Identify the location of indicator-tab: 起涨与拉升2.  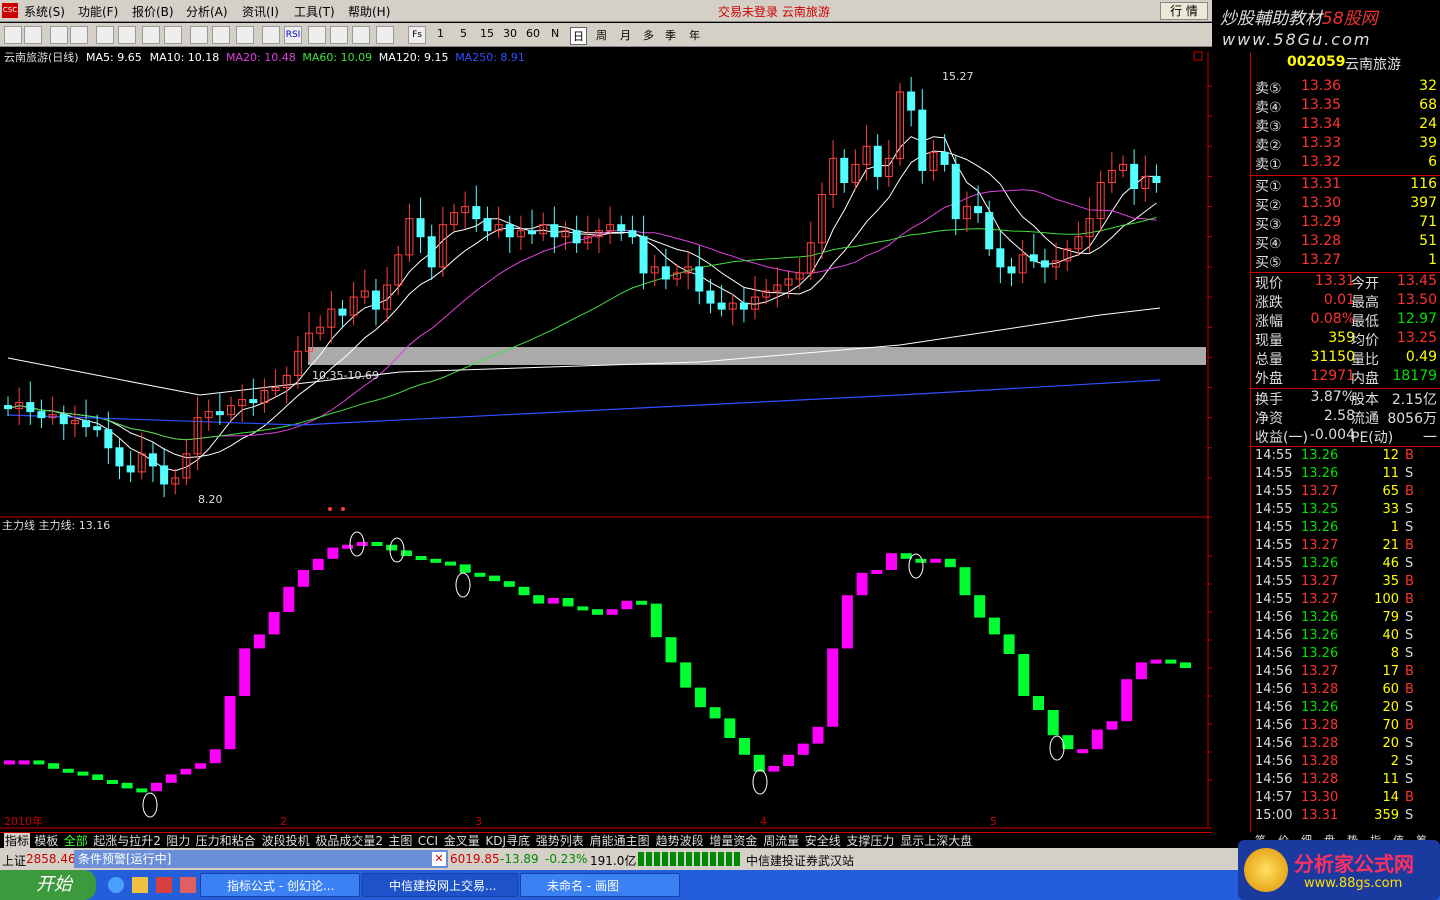
(127, 841).